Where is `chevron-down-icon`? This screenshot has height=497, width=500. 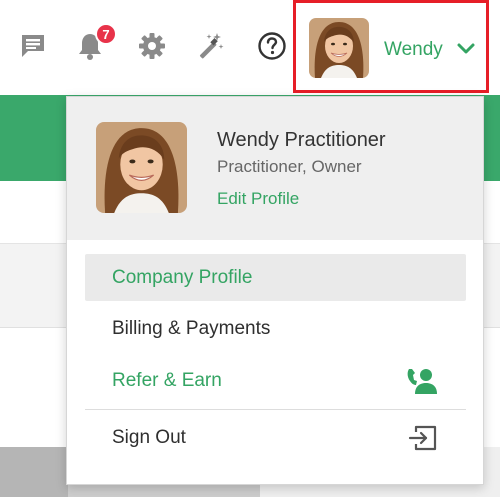
chevron-down-icon is located at coordinates (466, 51).